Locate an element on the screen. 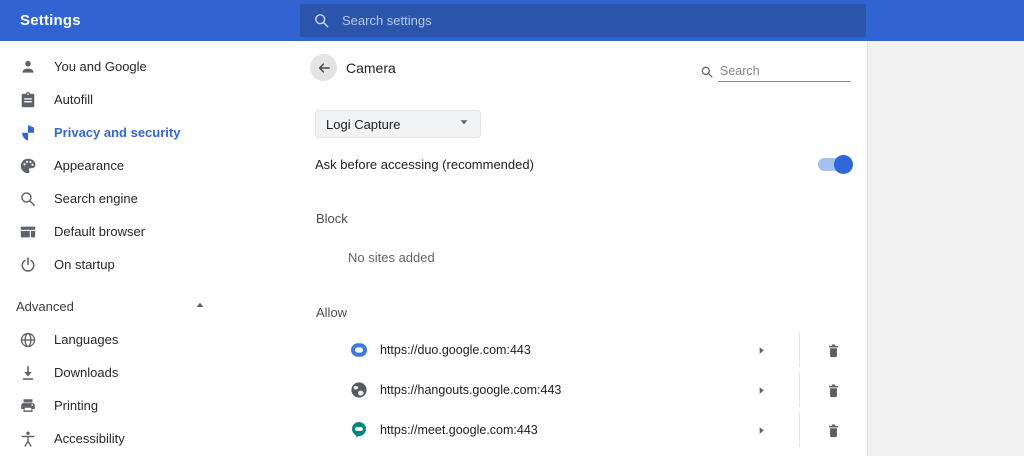  sidebar-item-privacy-and-security: Privacy and security is located at coordinates (150, 132).